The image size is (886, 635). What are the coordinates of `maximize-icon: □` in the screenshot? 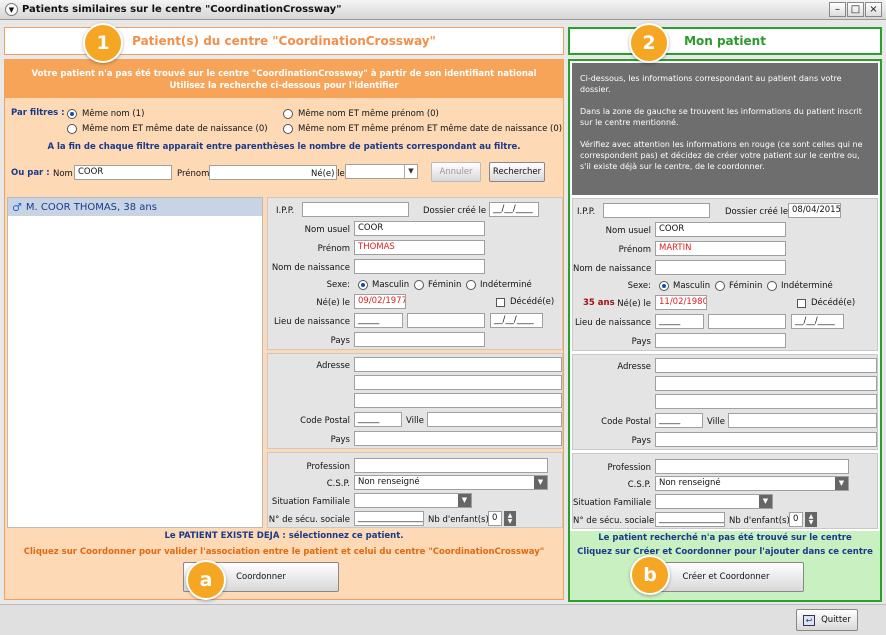 It's located at (855, 9).